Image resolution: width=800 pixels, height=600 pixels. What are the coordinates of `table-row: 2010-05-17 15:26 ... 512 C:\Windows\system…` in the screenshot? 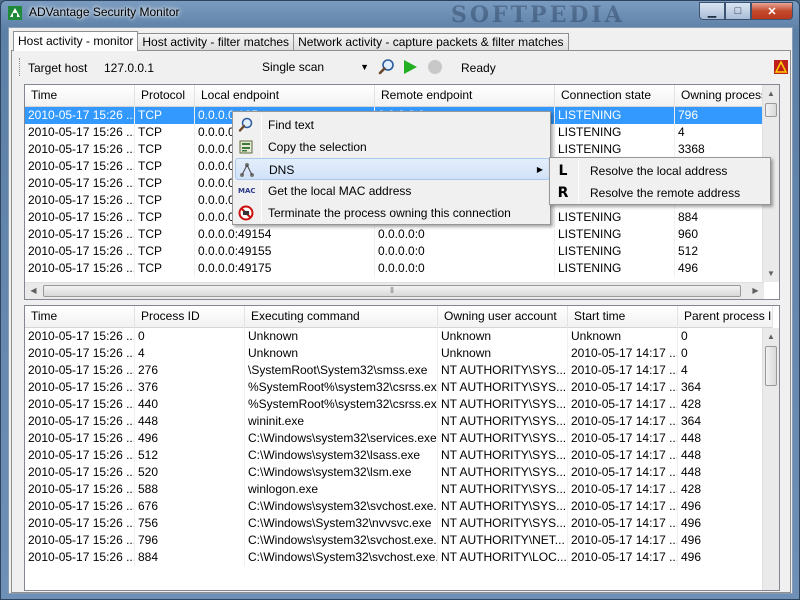 It's located at (399, 455).